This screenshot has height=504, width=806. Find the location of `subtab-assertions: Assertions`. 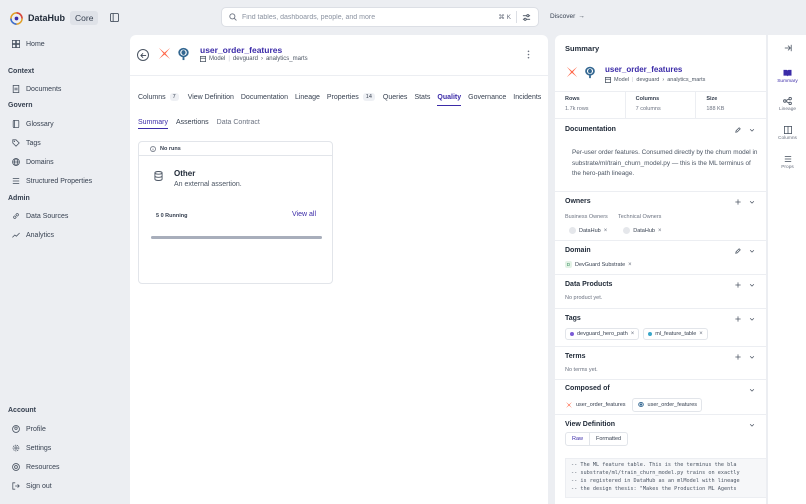

subtab-assertions: Assertions is located at coordinates (192, 124).